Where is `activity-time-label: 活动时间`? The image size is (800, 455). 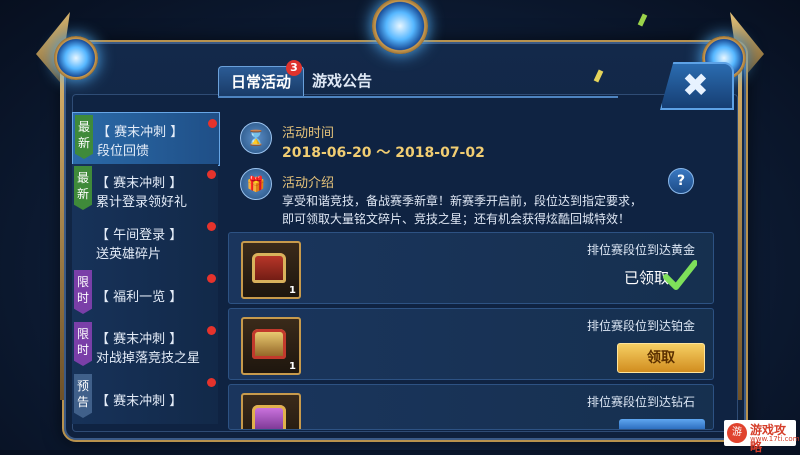 activity-time-label: 活动时间 is located at coordinates (308, 133).